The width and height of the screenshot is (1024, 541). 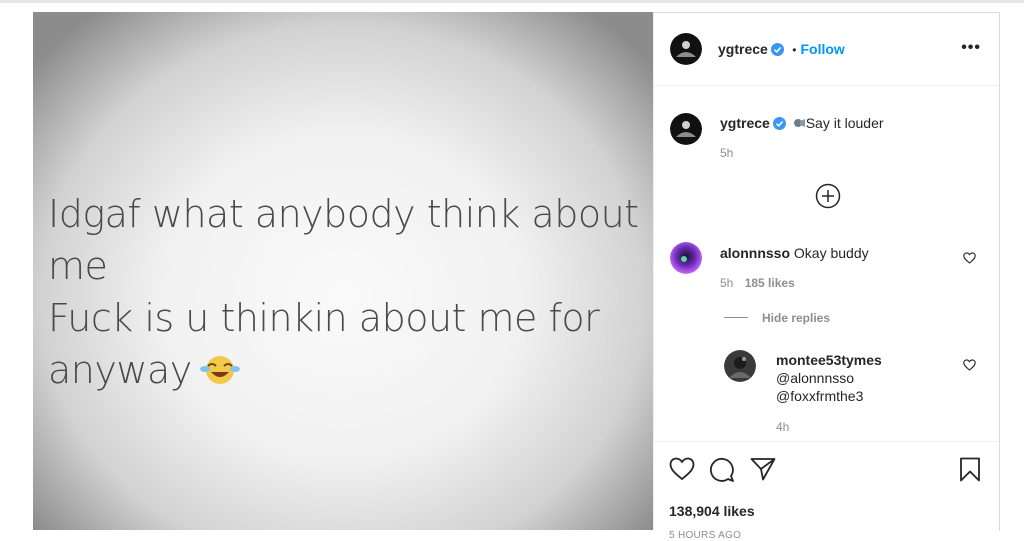 What do you see at coordinates (831, 253) in the screenshot?
I see `comment-text: Okay buddy` at bounding box center [831, 253].